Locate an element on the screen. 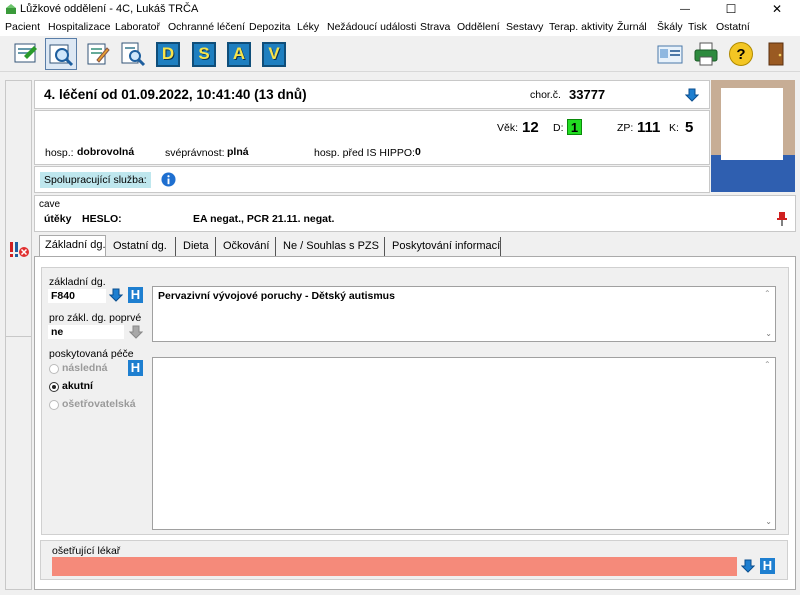  patient-photo is located at coordinates (753, 136).